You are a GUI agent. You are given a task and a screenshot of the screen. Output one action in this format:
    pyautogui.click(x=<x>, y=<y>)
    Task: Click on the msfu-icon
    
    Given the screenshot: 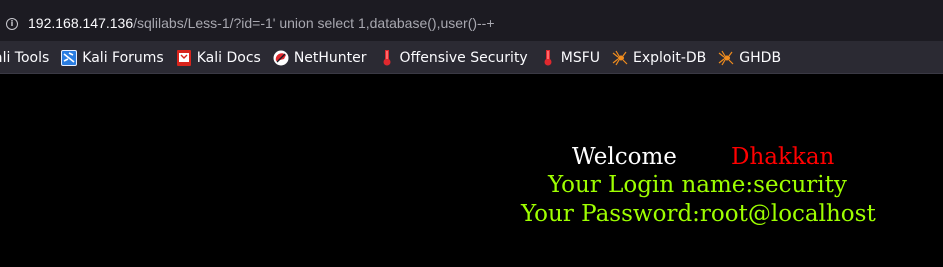 What is the action you would take?
    pyautogui.click(x=548, y=58)
    